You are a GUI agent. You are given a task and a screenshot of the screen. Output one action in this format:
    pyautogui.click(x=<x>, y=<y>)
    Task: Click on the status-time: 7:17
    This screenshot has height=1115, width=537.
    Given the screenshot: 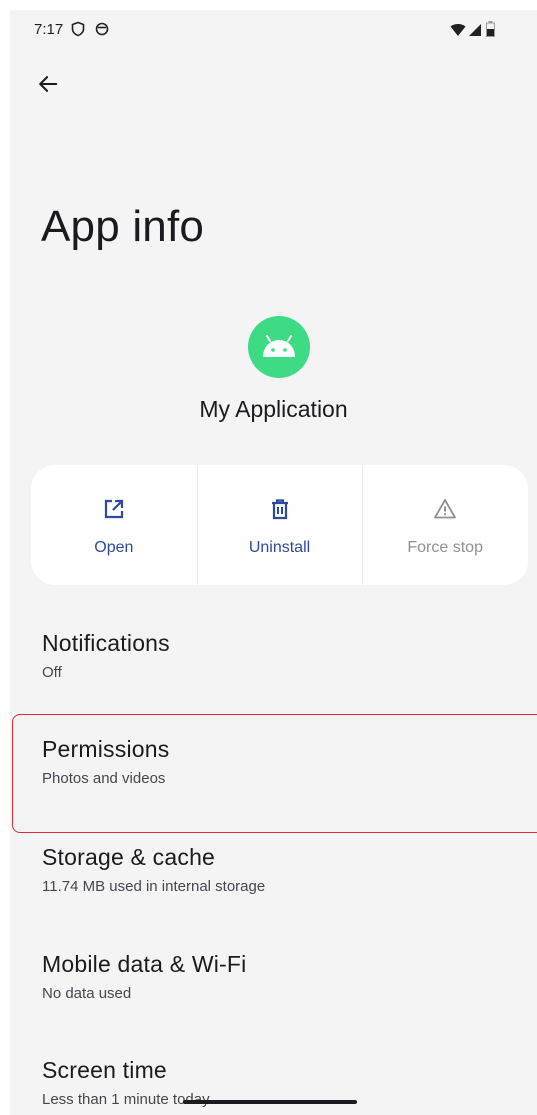 What is the action you would take?
    pyautogui.click(x=49, y=29)
    